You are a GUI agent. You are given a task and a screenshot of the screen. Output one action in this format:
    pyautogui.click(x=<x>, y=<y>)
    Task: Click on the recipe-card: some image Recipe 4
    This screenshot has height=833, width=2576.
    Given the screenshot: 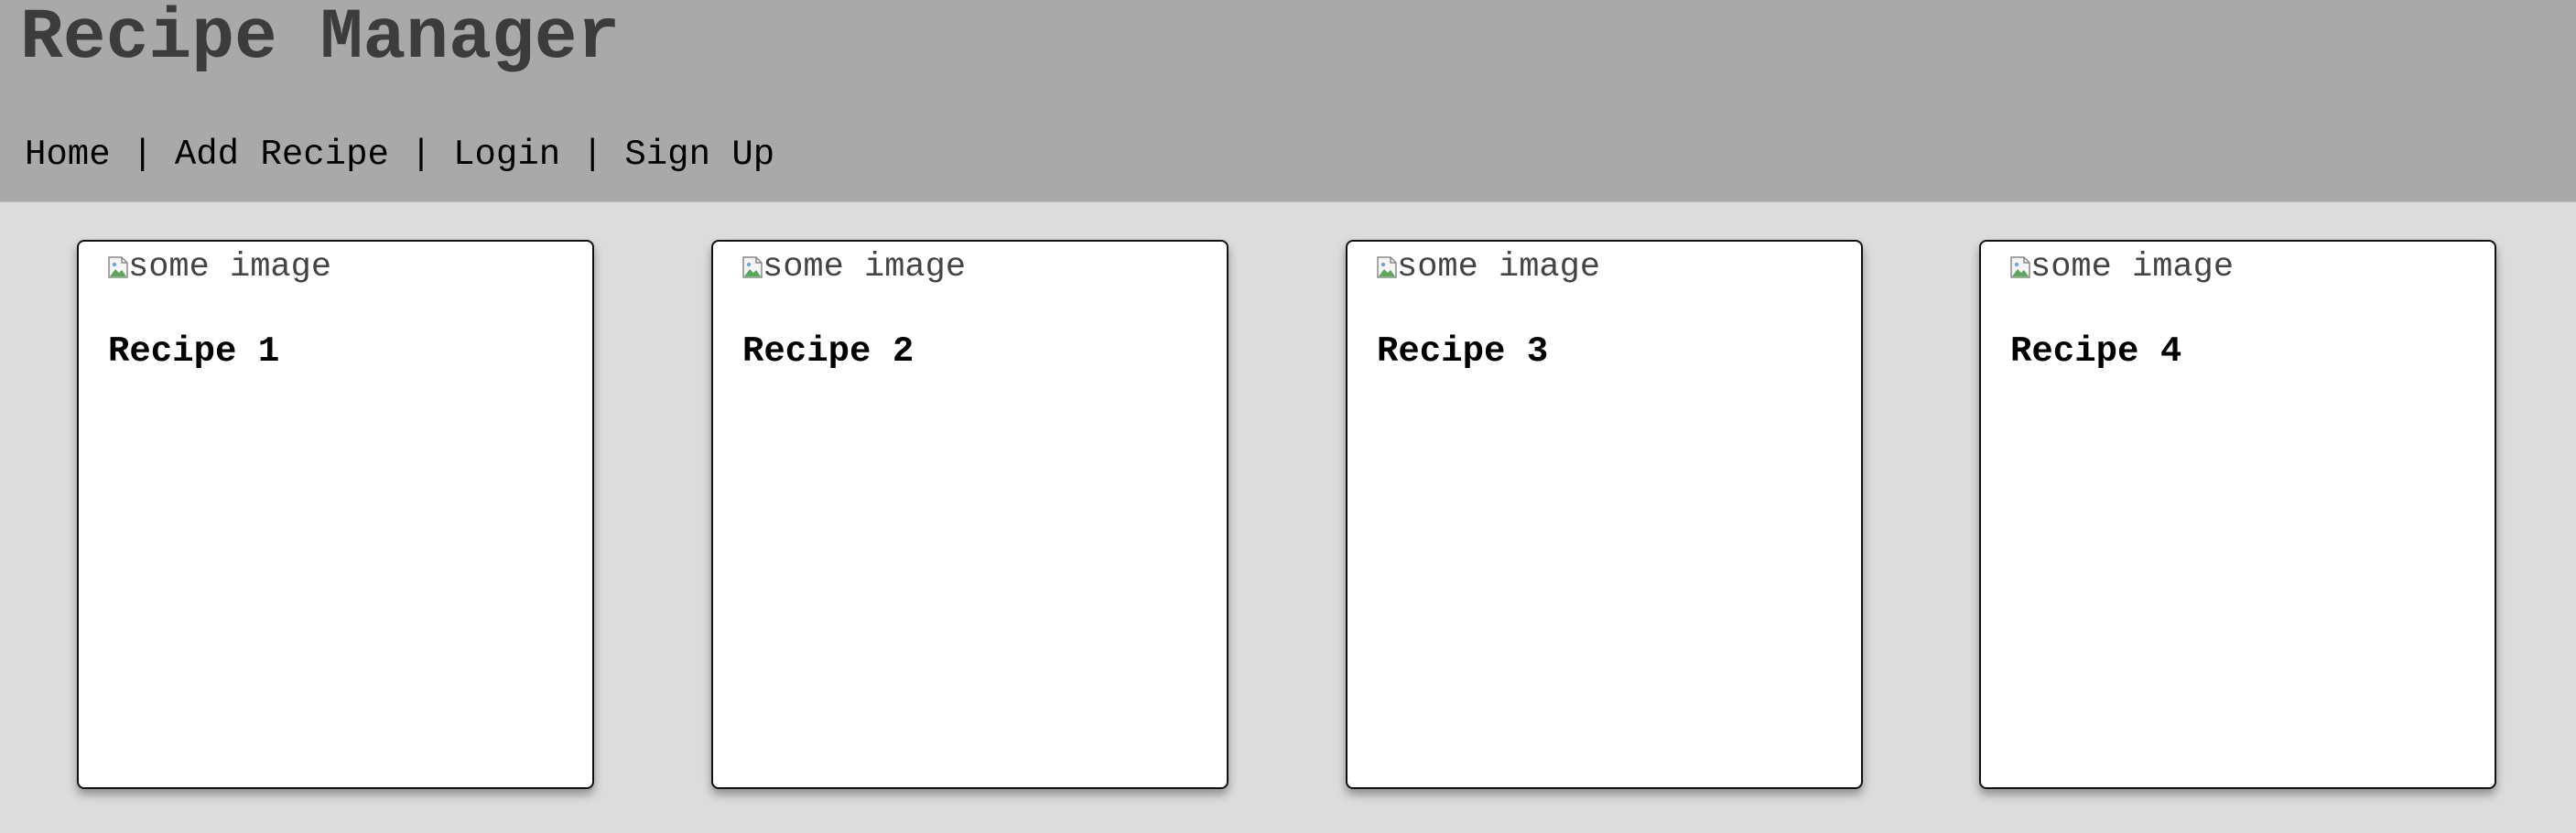 What is the action you would take?
    pyautogui.click(x=2238, y=514)
    